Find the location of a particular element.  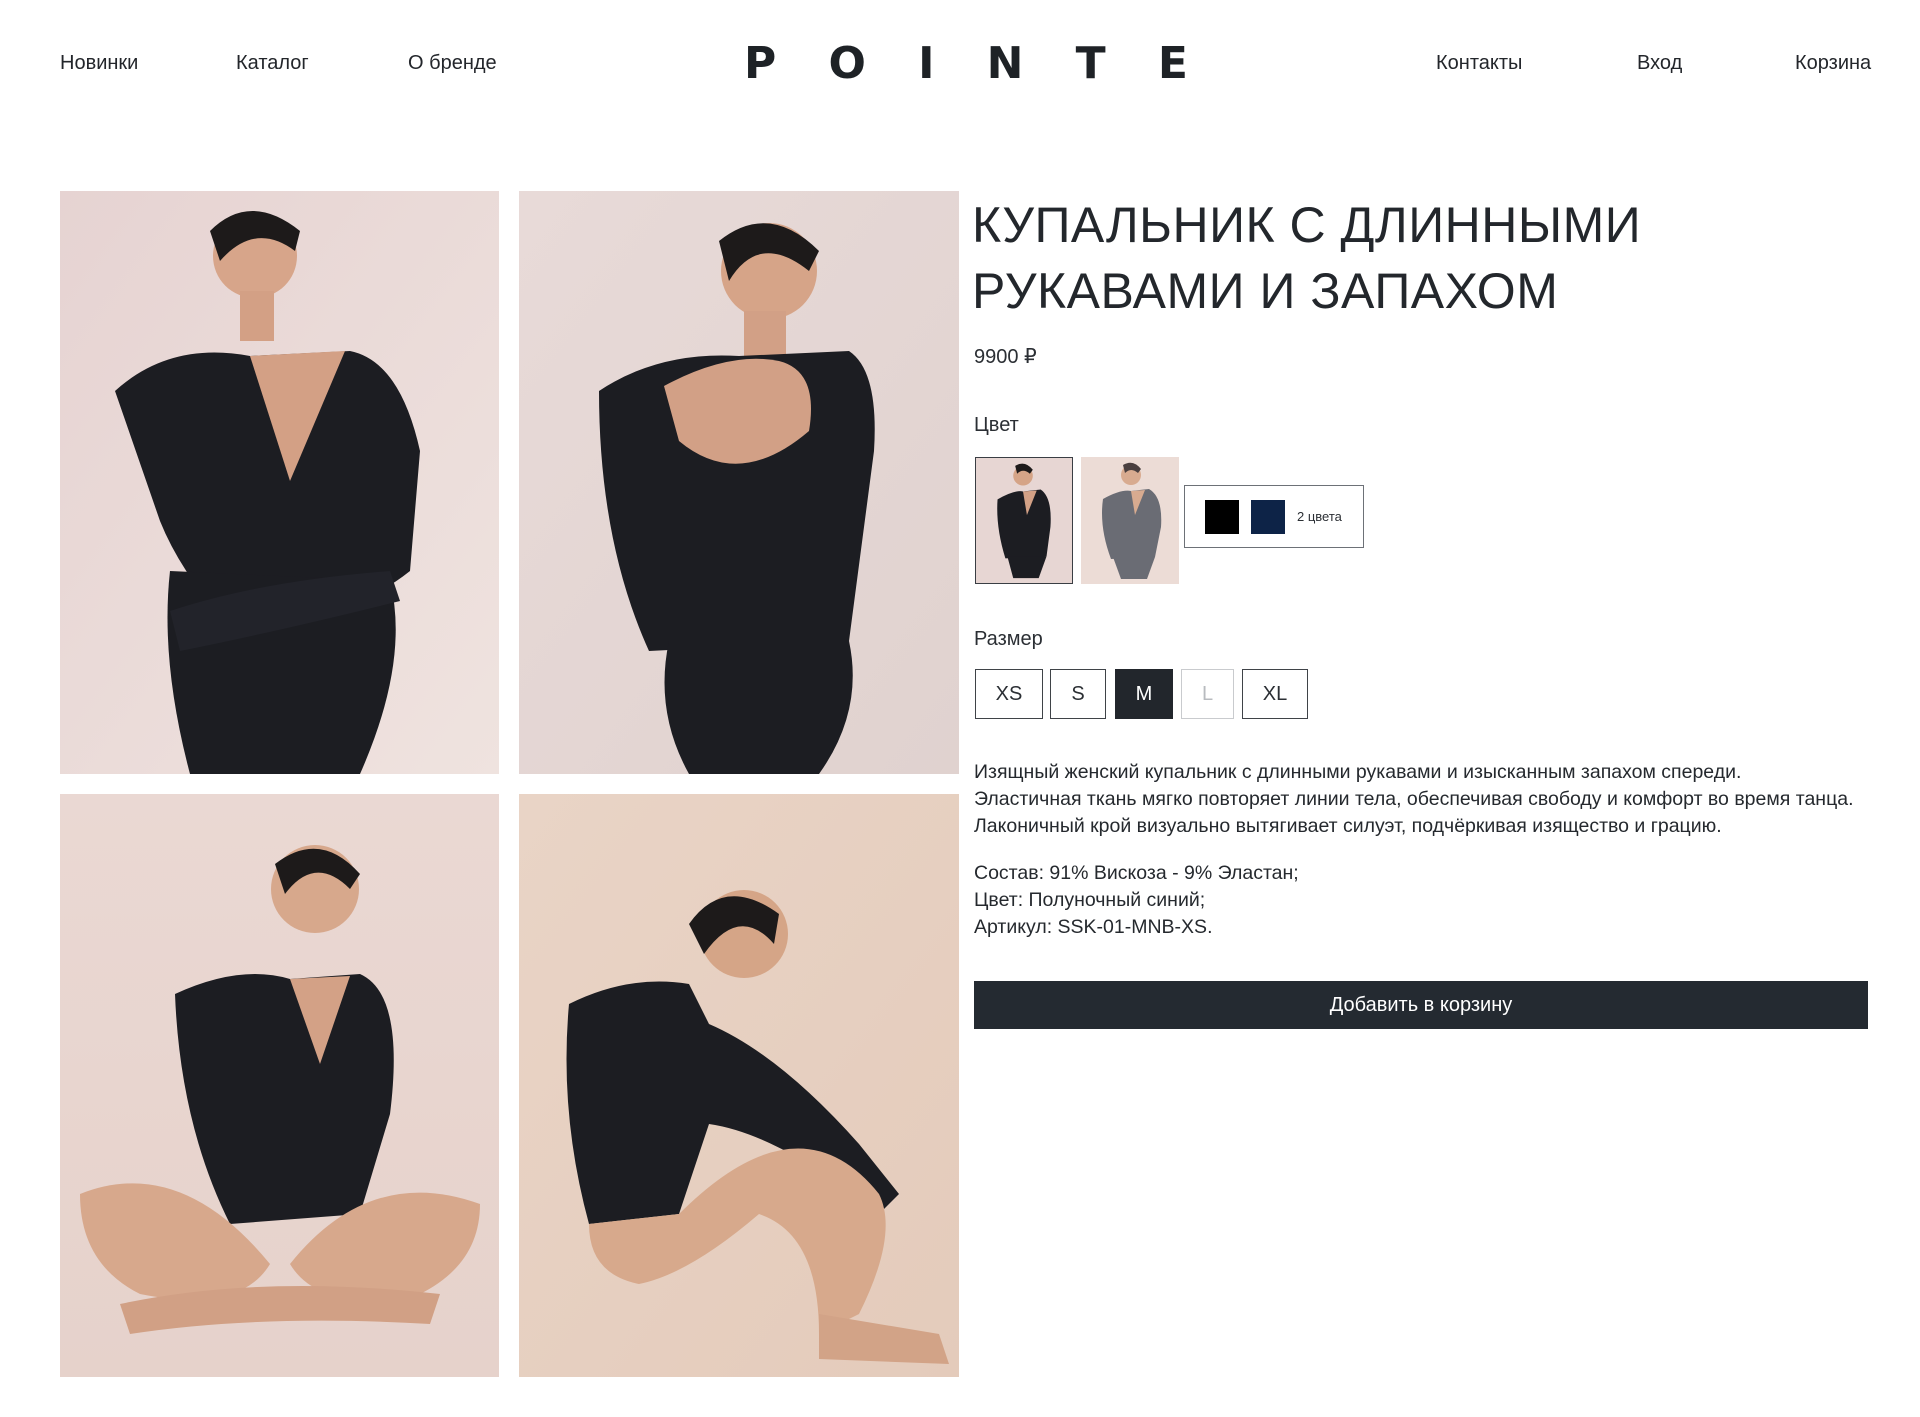

color-swatch-navy is located at coordinates (1130, 520).